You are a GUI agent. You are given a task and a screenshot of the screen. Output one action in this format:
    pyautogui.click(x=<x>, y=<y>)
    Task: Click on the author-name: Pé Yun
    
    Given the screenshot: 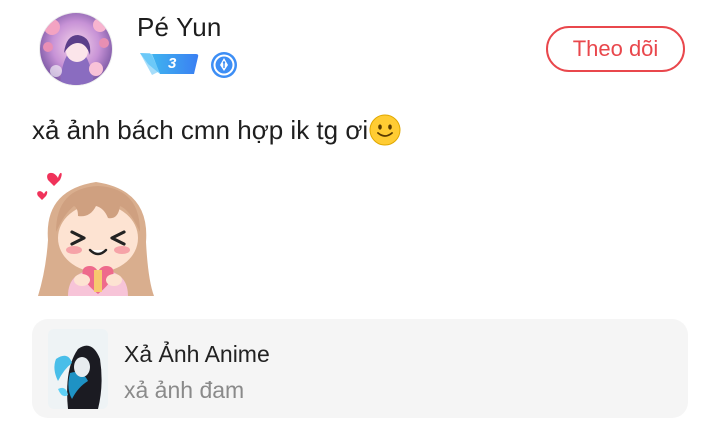 What is the action you would take?
    pyautogui.click(x=179, y=27)
    